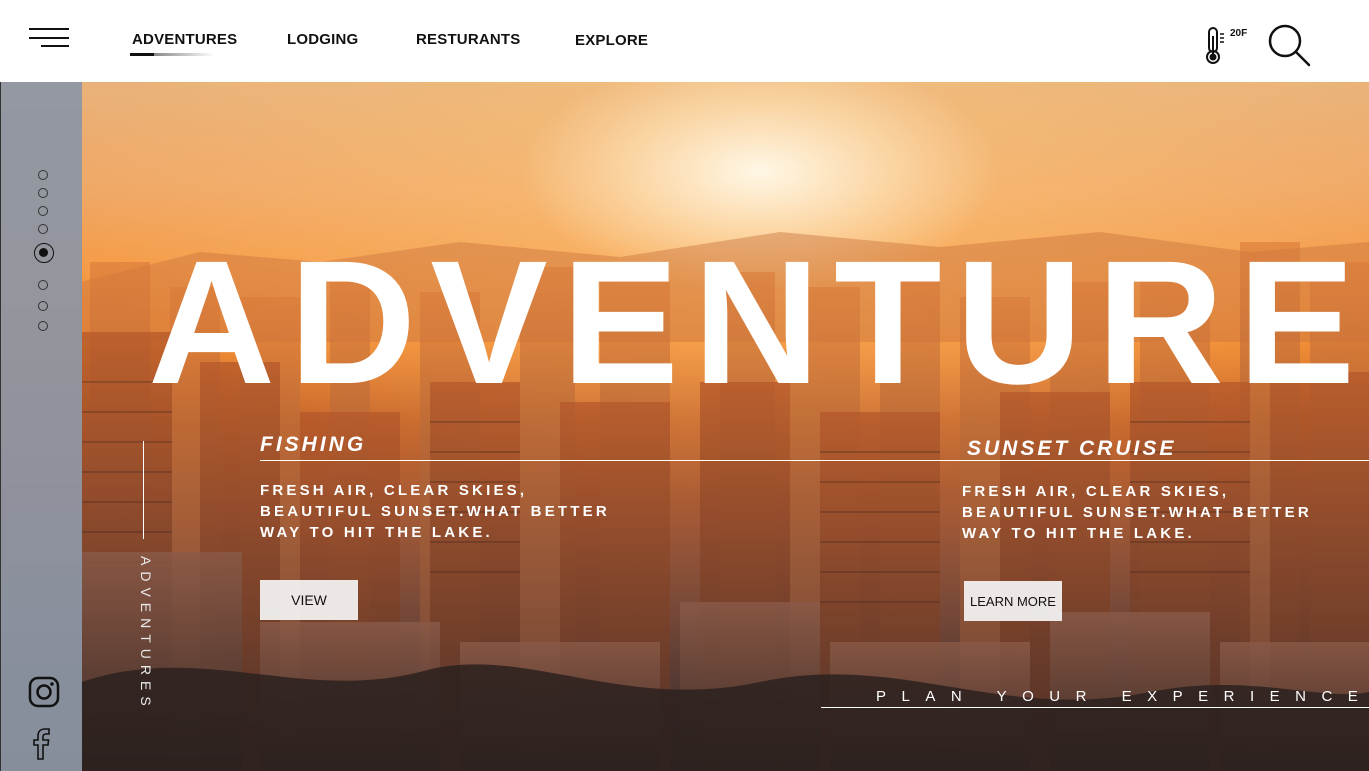 This screenshot has width=1369, height=771. What do you see at coordinates (184, 39) in the screenshot?
I see `nav-link-adventures: ADVENTURES` at bounding box center [184, 39].